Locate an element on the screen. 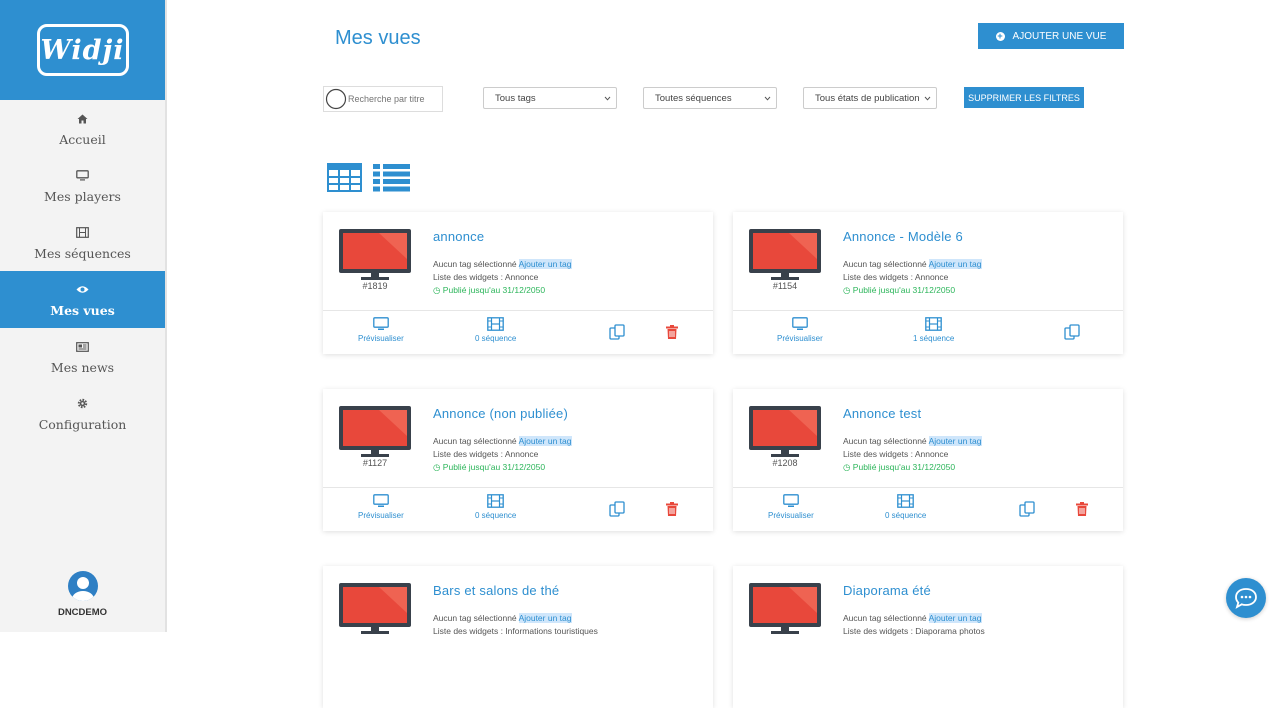  sidebar-item-vues: Mes vues is located at coordinates (82, 299).